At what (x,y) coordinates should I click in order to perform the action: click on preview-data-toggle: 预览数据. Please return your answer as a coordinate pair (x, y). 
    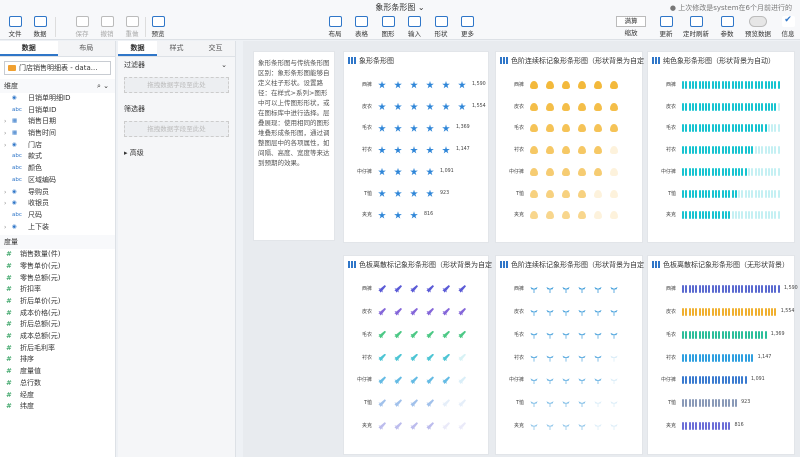
    Looking at the image, I should click on (758, 27).